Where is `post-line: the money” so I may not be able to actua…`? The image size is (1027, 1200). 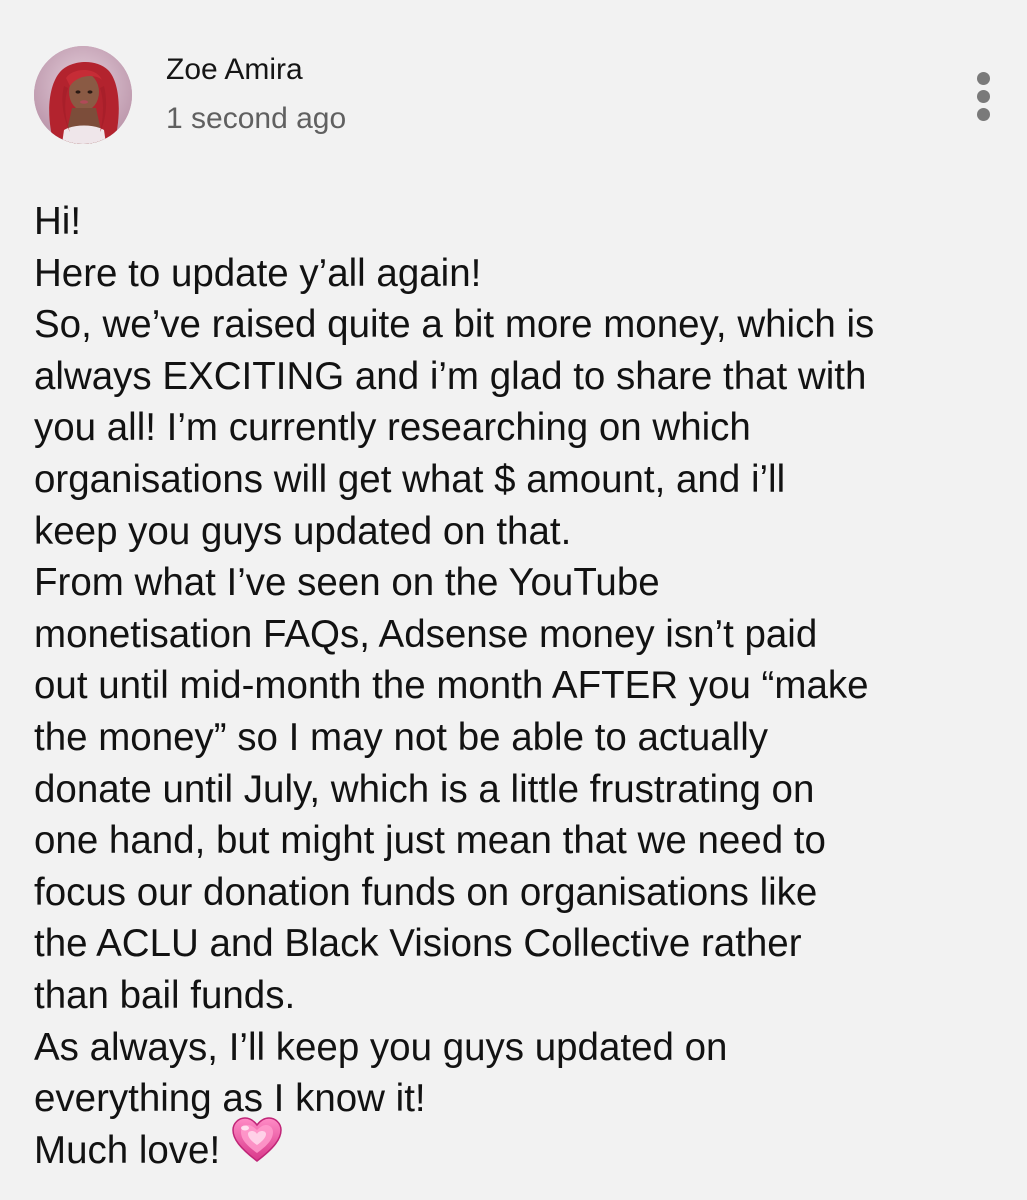
post-line: the money” so I may not be able to actua… is located at coordinates (401, 737).